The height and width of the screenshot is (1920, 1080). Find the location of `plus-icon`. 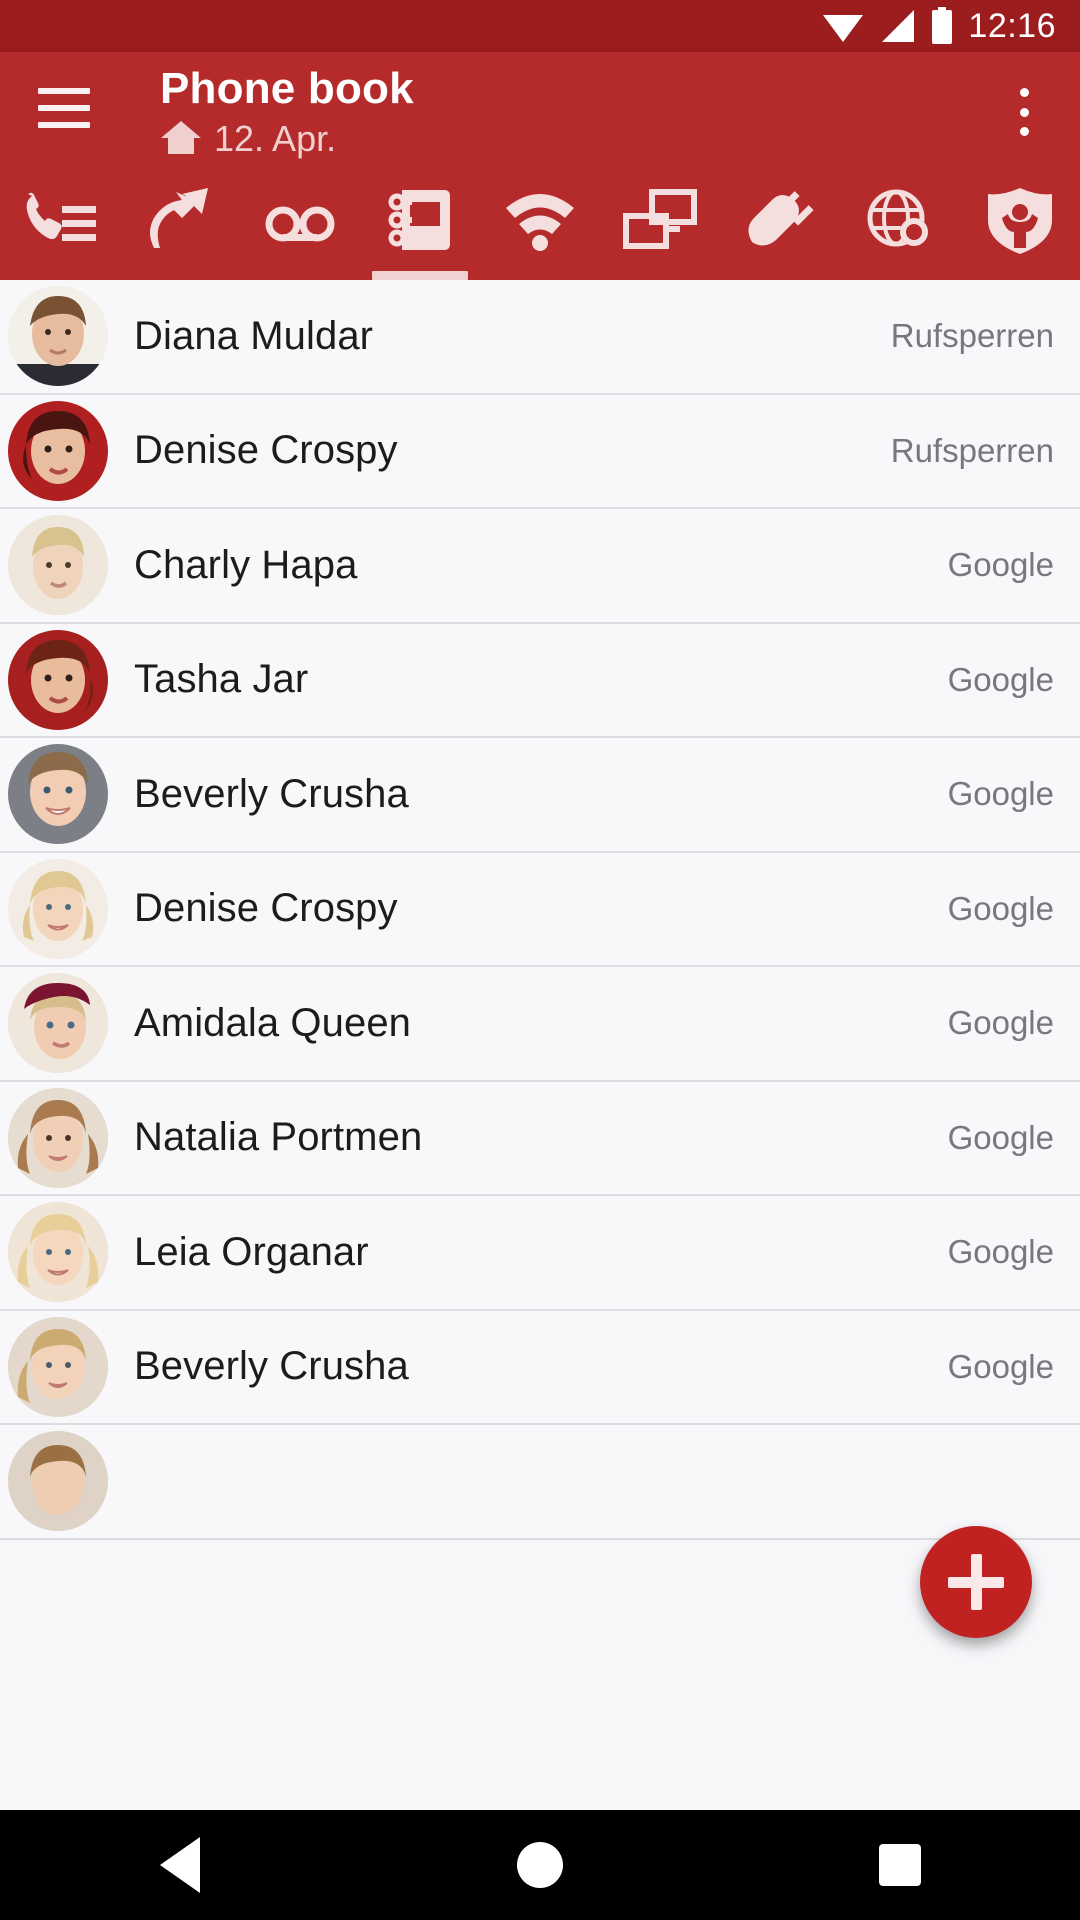

plus-icon is located at coordinates (976, 1582).